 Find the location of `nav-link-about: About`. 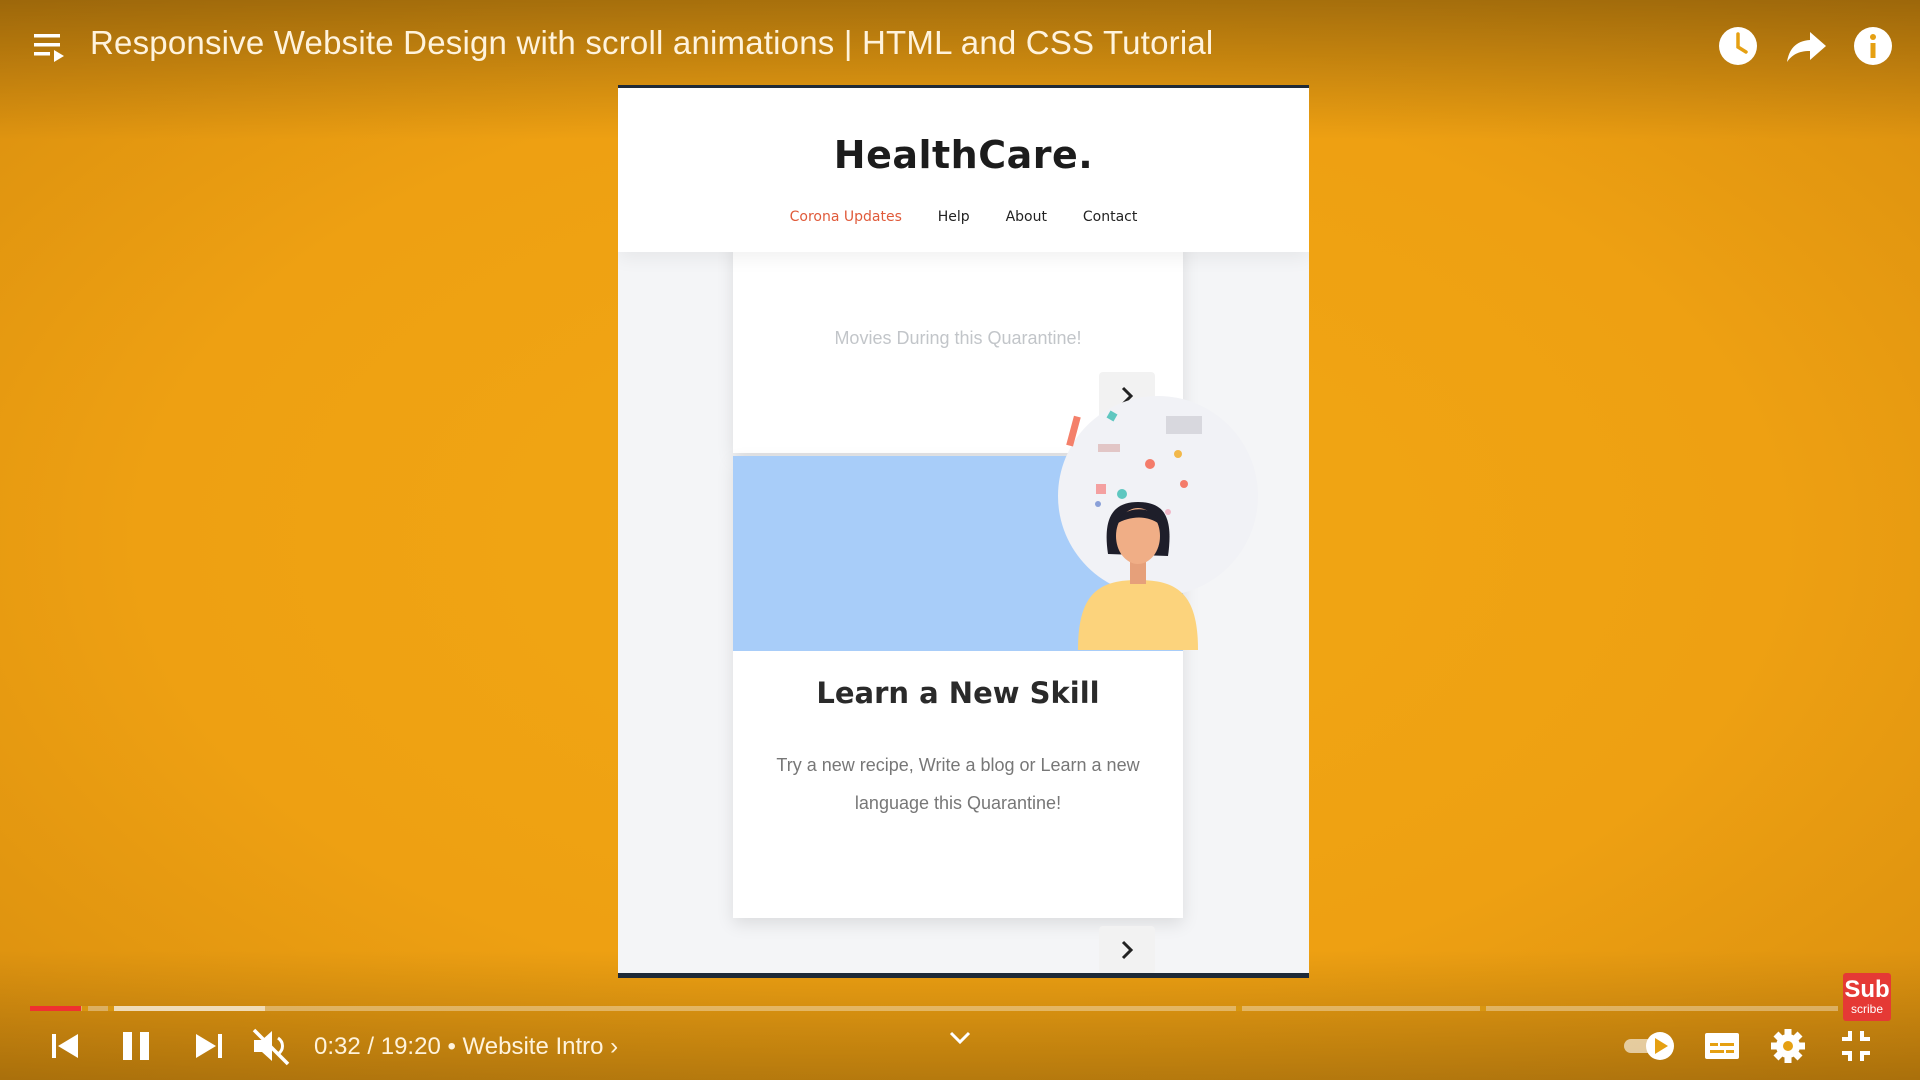

nav-link-about: About is located at coordinates (1026, 217).